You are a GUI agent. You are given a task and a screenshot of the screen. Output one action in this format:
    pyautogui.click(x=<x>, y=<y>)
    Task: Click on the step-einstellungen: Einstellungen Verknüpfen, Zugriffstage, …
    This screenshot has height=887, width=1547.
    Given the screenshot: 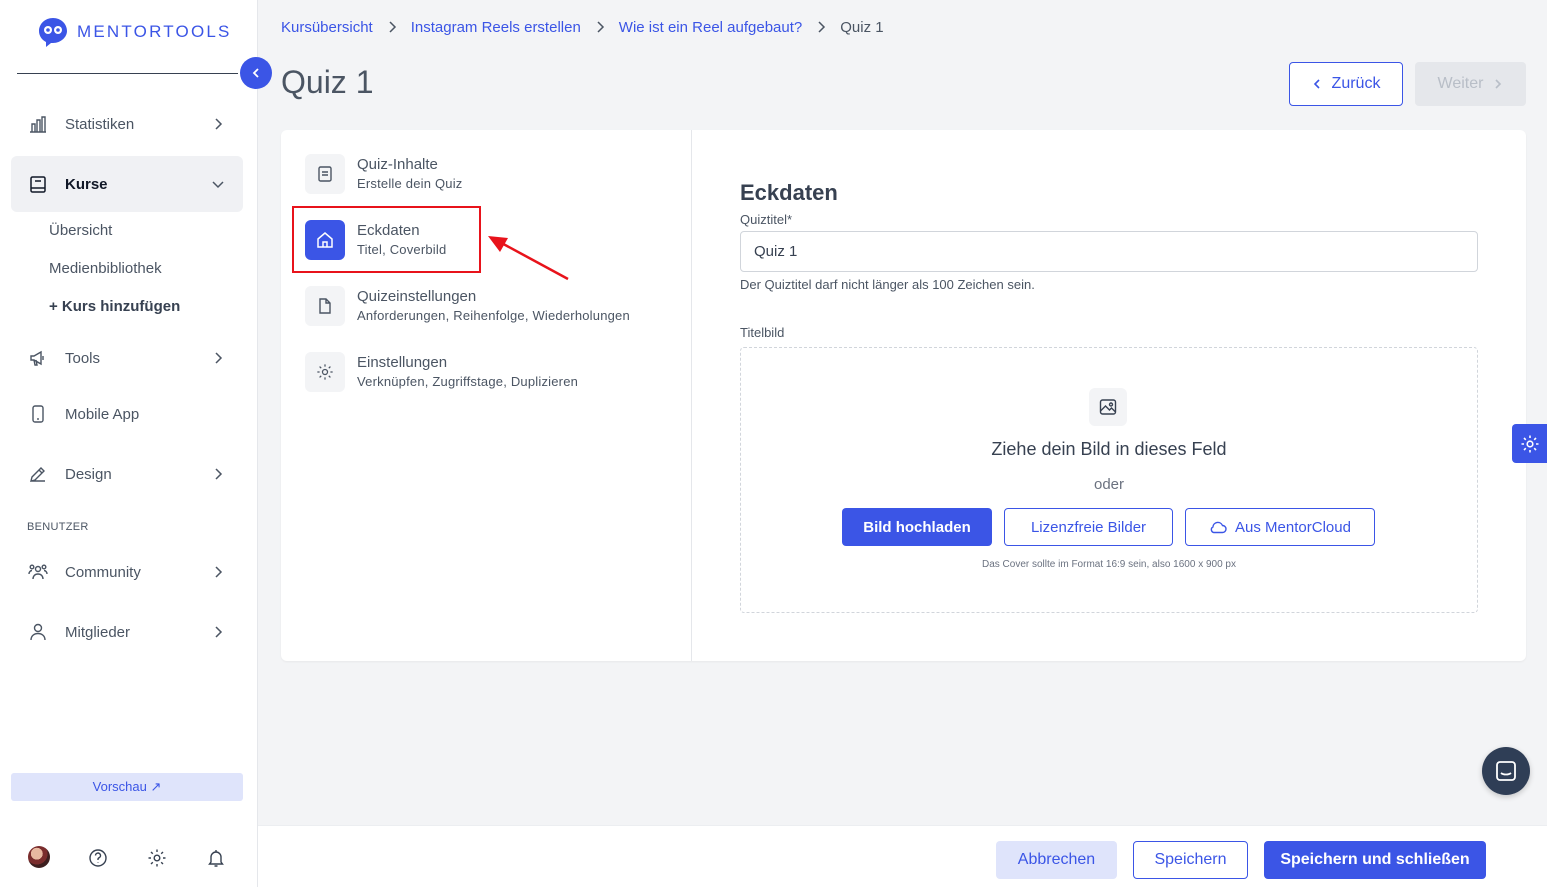 What is the action you would take?
    pyautogui.click(x=441, y=372)
    